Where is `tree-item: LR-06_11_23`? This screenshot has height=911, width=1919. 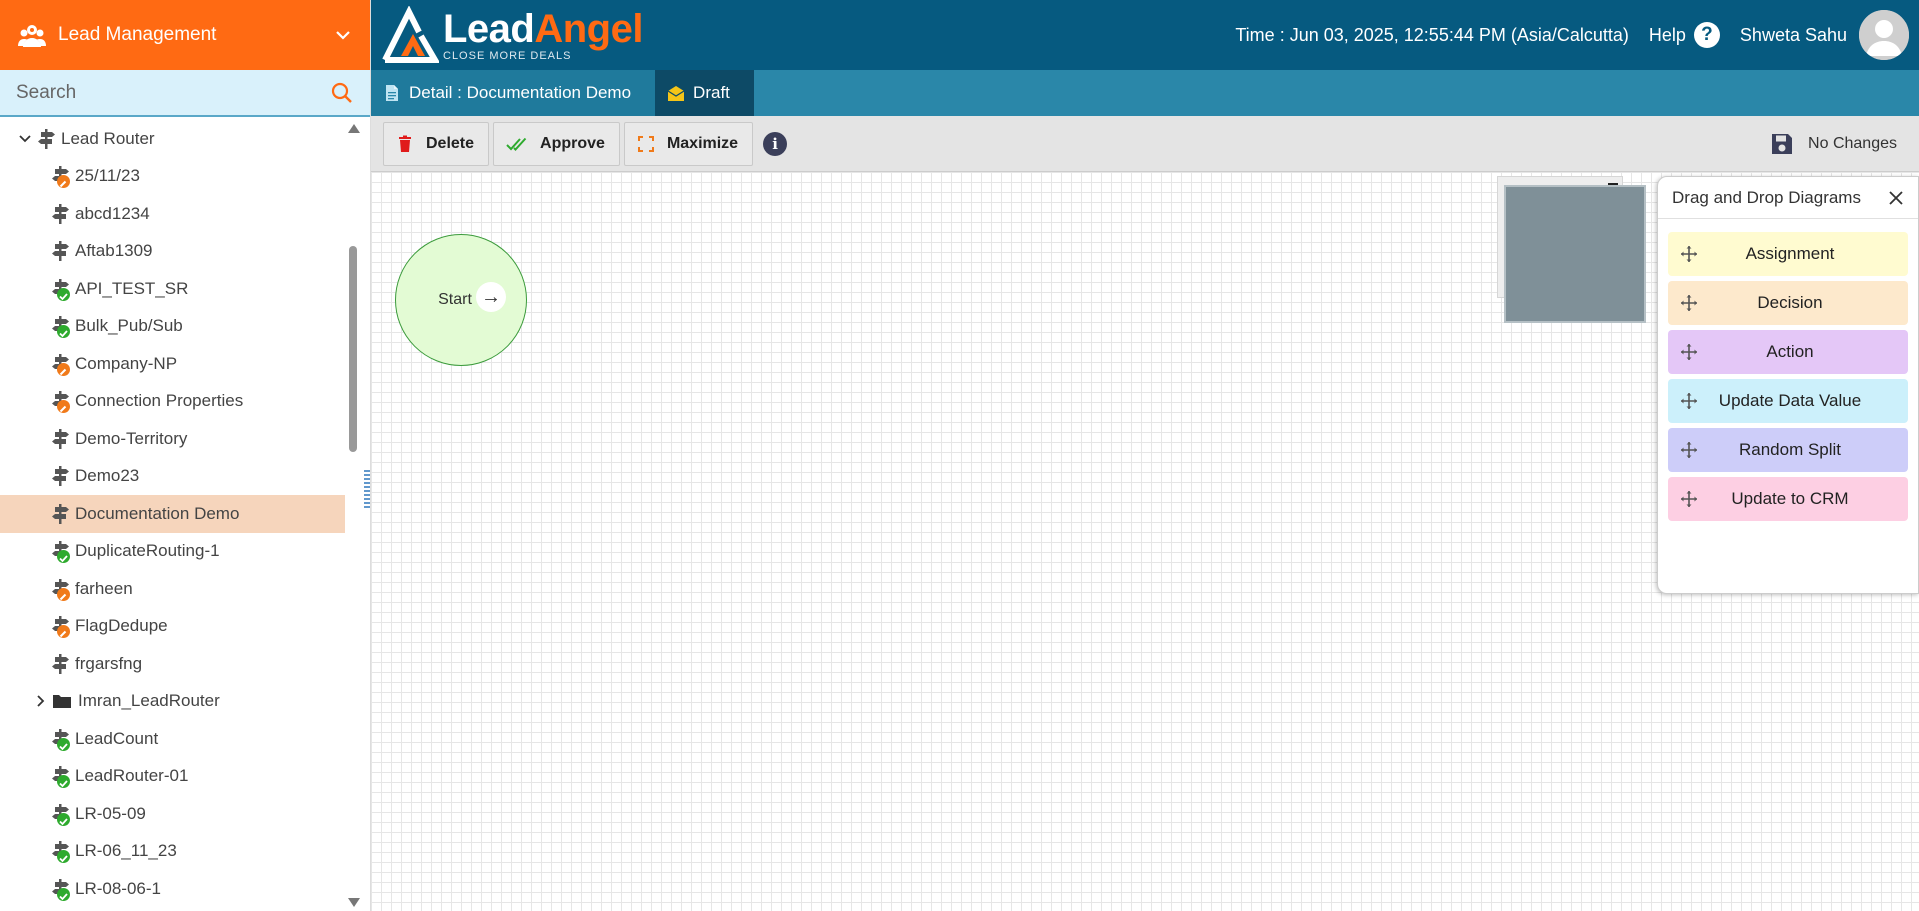 tree-item: LR-06_11_23 is located at coordinates (172, 852).